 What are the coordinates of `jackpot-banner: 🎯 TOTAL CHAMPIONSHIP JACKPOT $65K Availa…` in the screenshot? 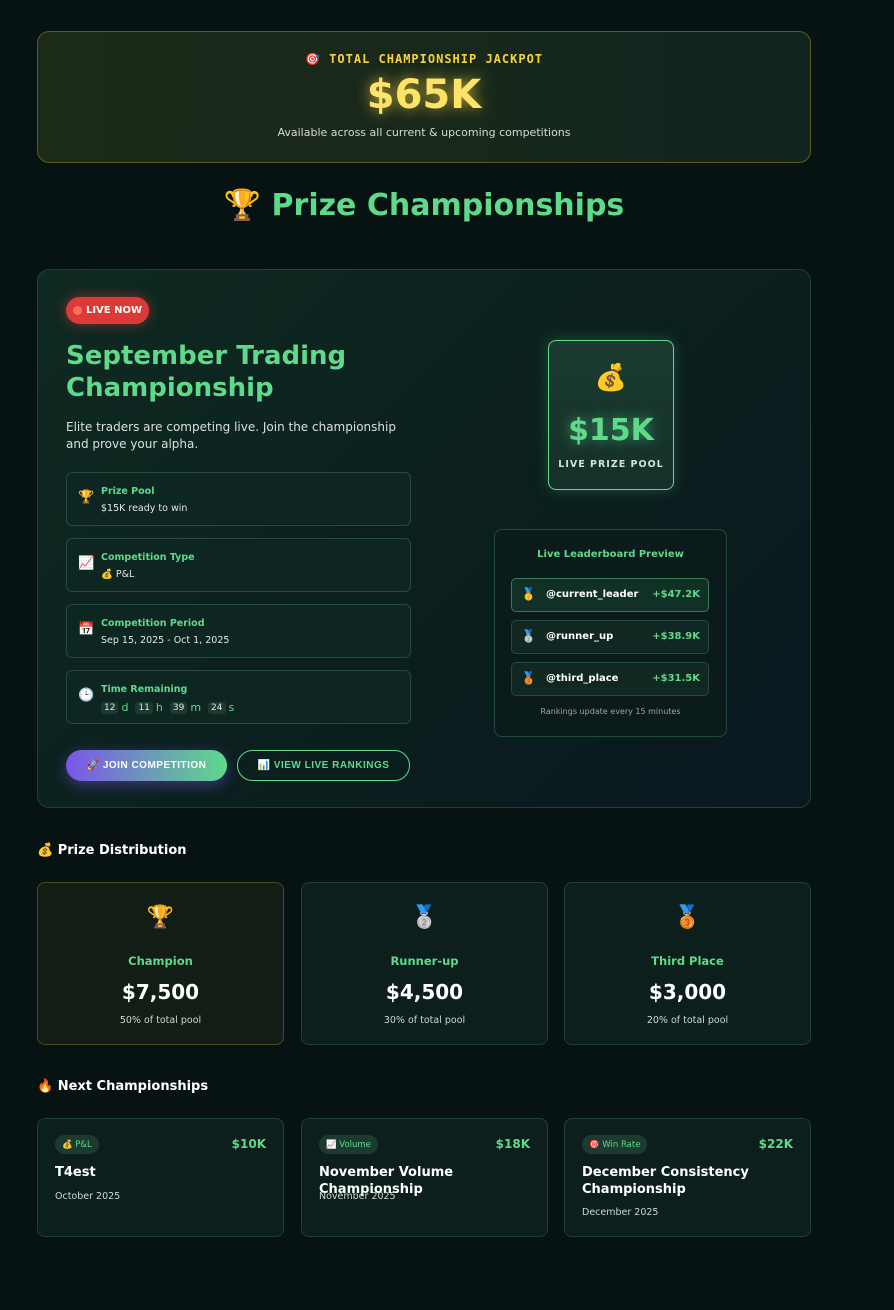 It's located at (424, 97).